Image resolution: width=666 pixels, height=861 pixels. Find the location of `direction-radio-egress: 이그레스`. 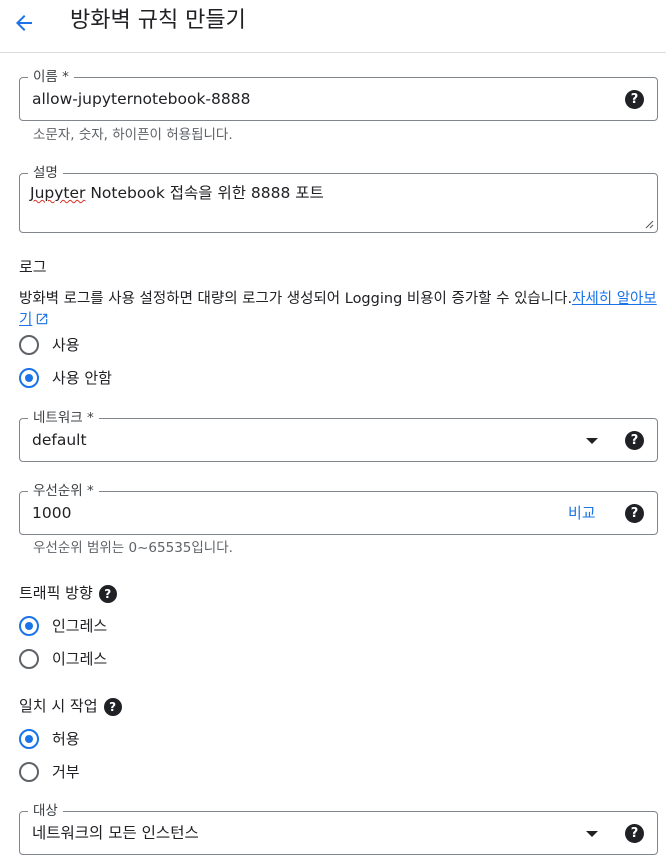

direction-radio-egress: 이그레스 is located at coordinates (63, 659).